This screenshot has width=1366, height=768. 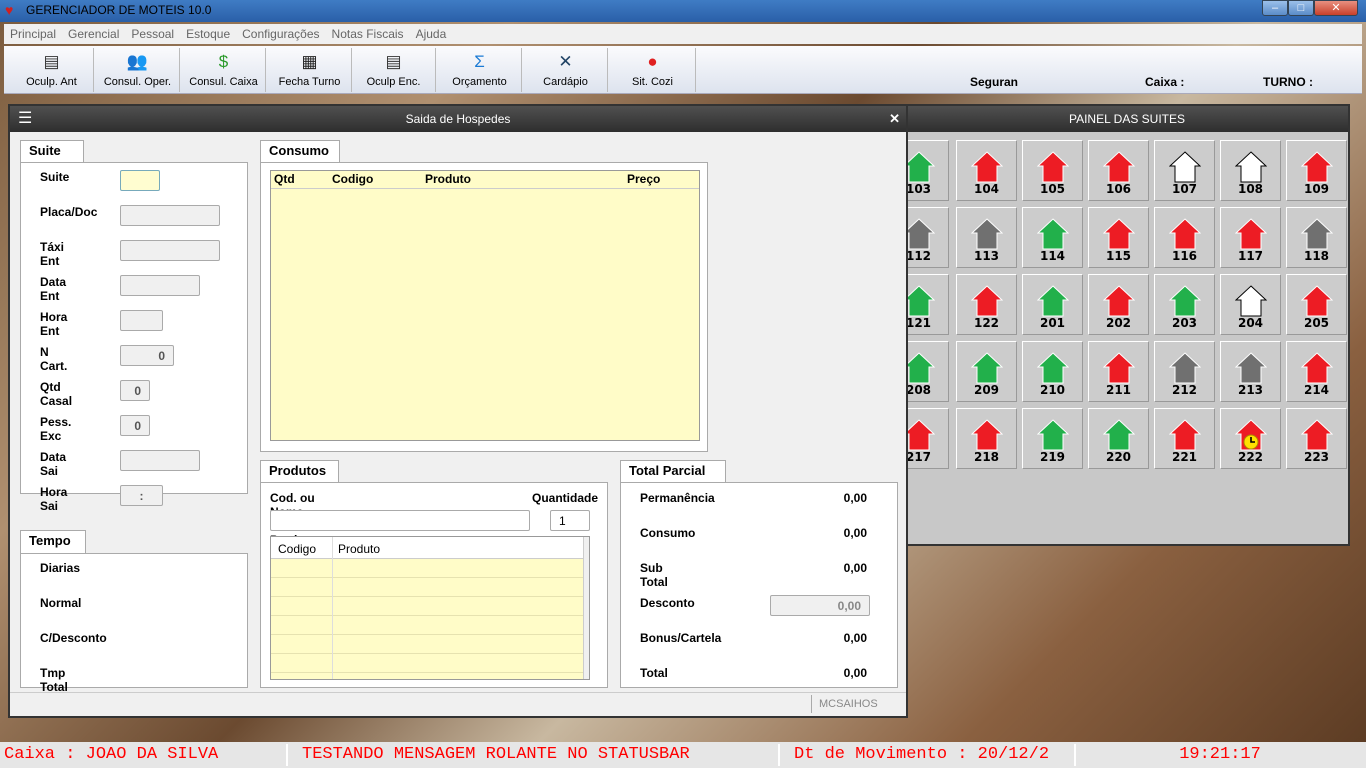 What do you see at coordinates (54, 499) in the screenshot?
I see `field-label: Hora Sai` at bounding box center [54, 499].